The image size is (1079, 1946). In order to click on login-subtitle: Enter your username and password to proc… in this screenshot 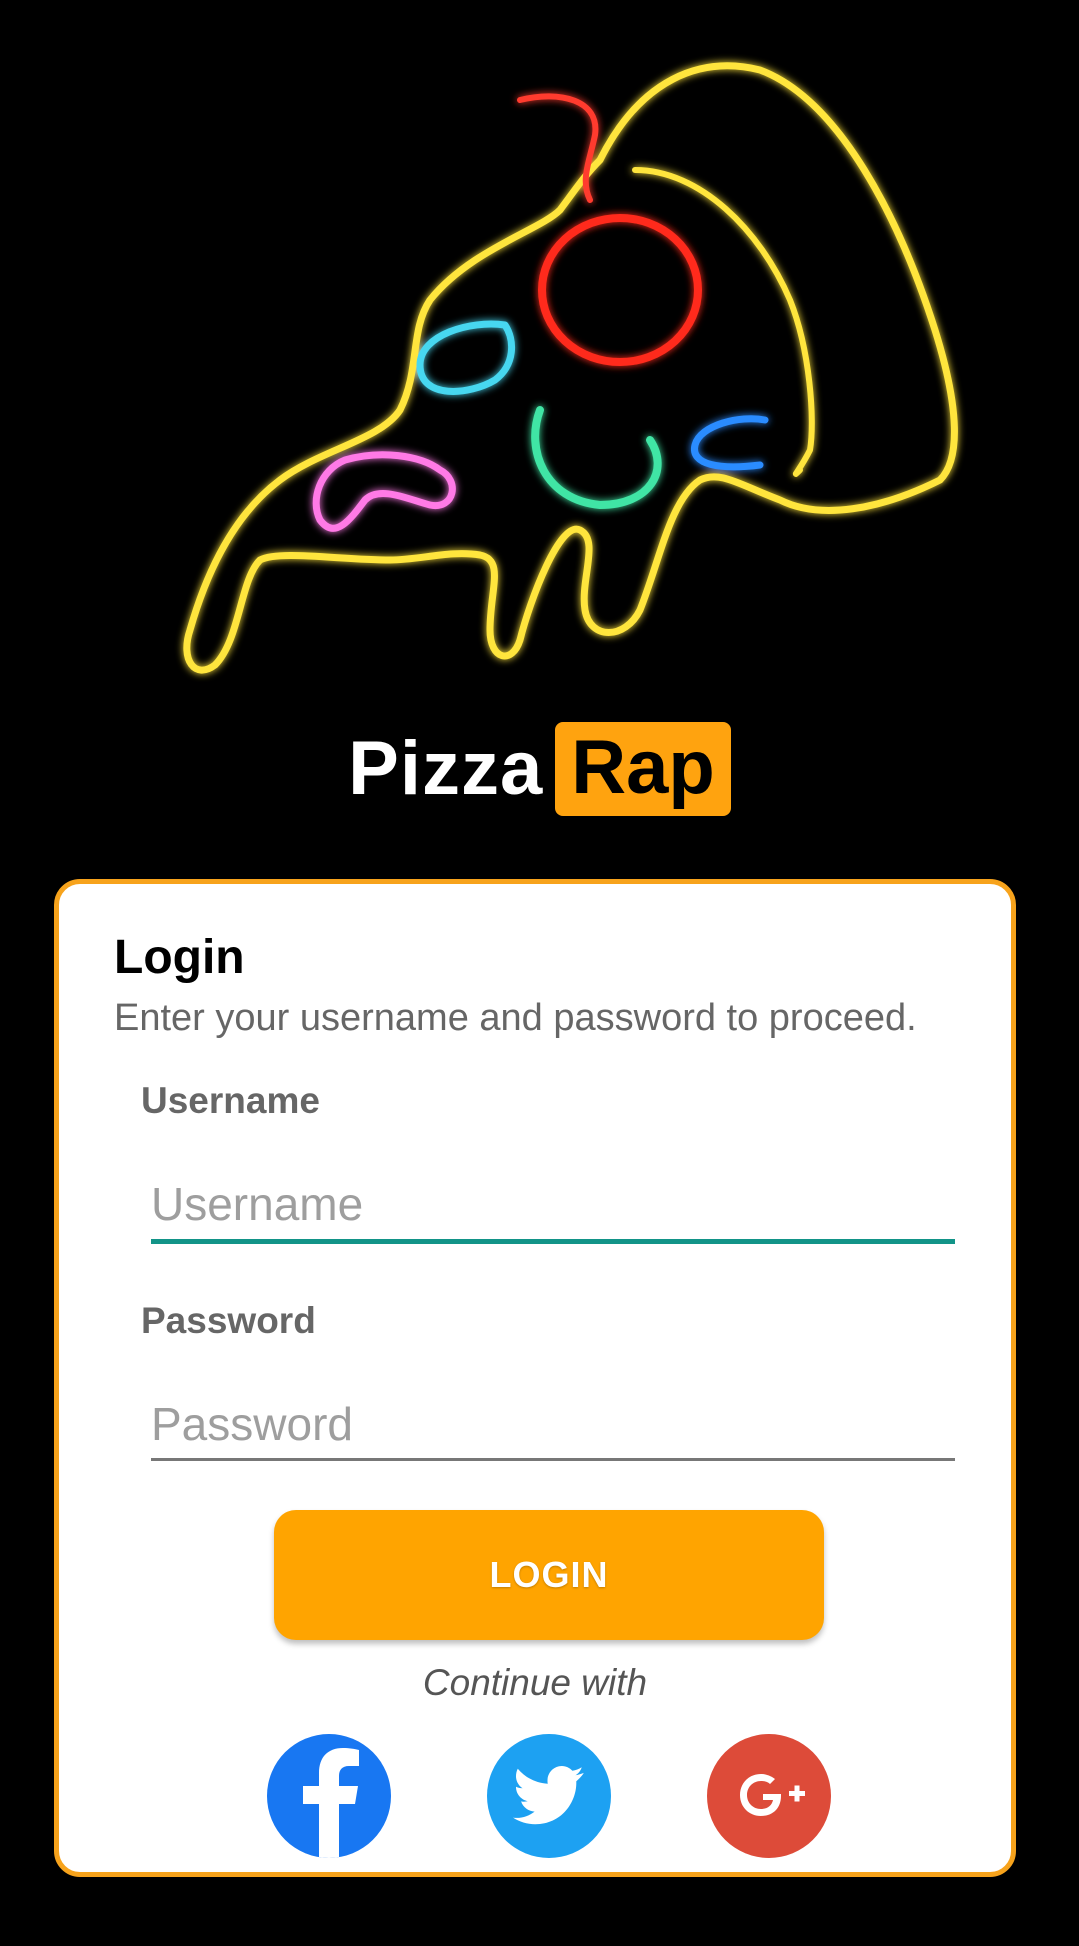, I will do `click(515, 1018)`.